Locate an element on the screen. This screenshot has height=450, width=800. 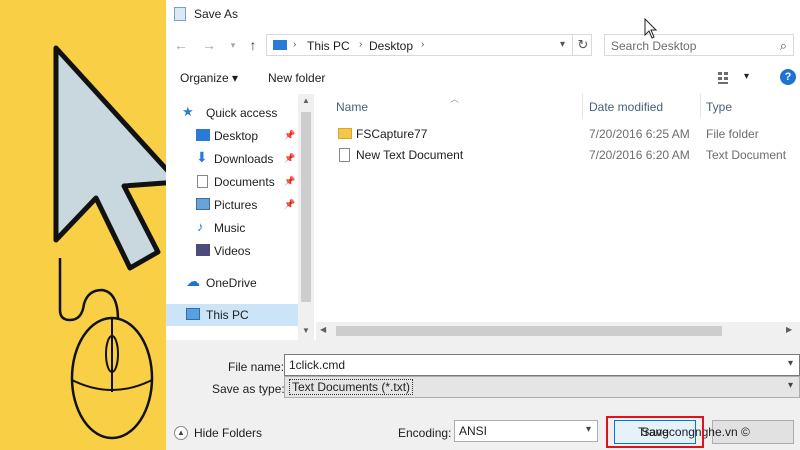
nav-item-onedrive: ☁ OneDrive is located at coordinates (239, 283).